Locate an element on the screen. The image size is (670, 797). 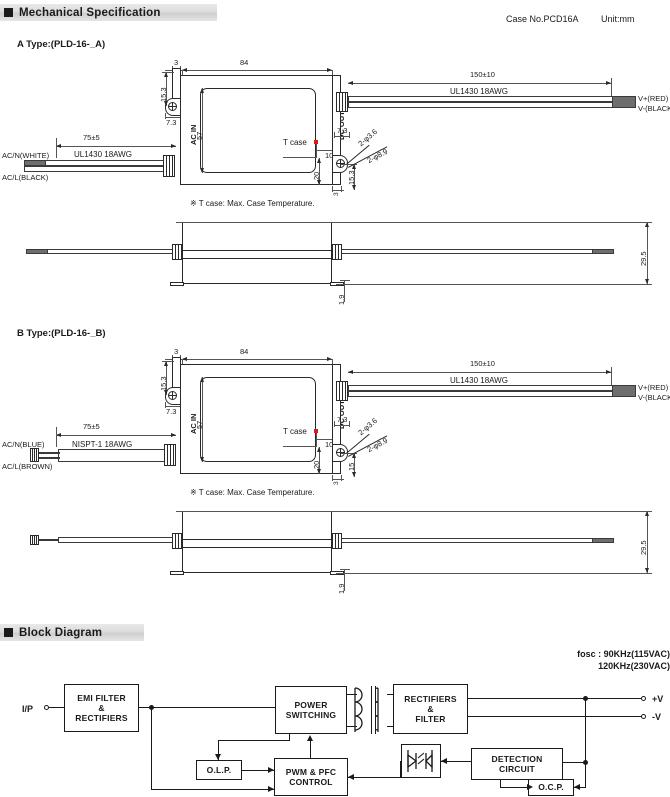
wire-label-b-acn: AC/N(BLUE) is located at coordinates (23, 444).